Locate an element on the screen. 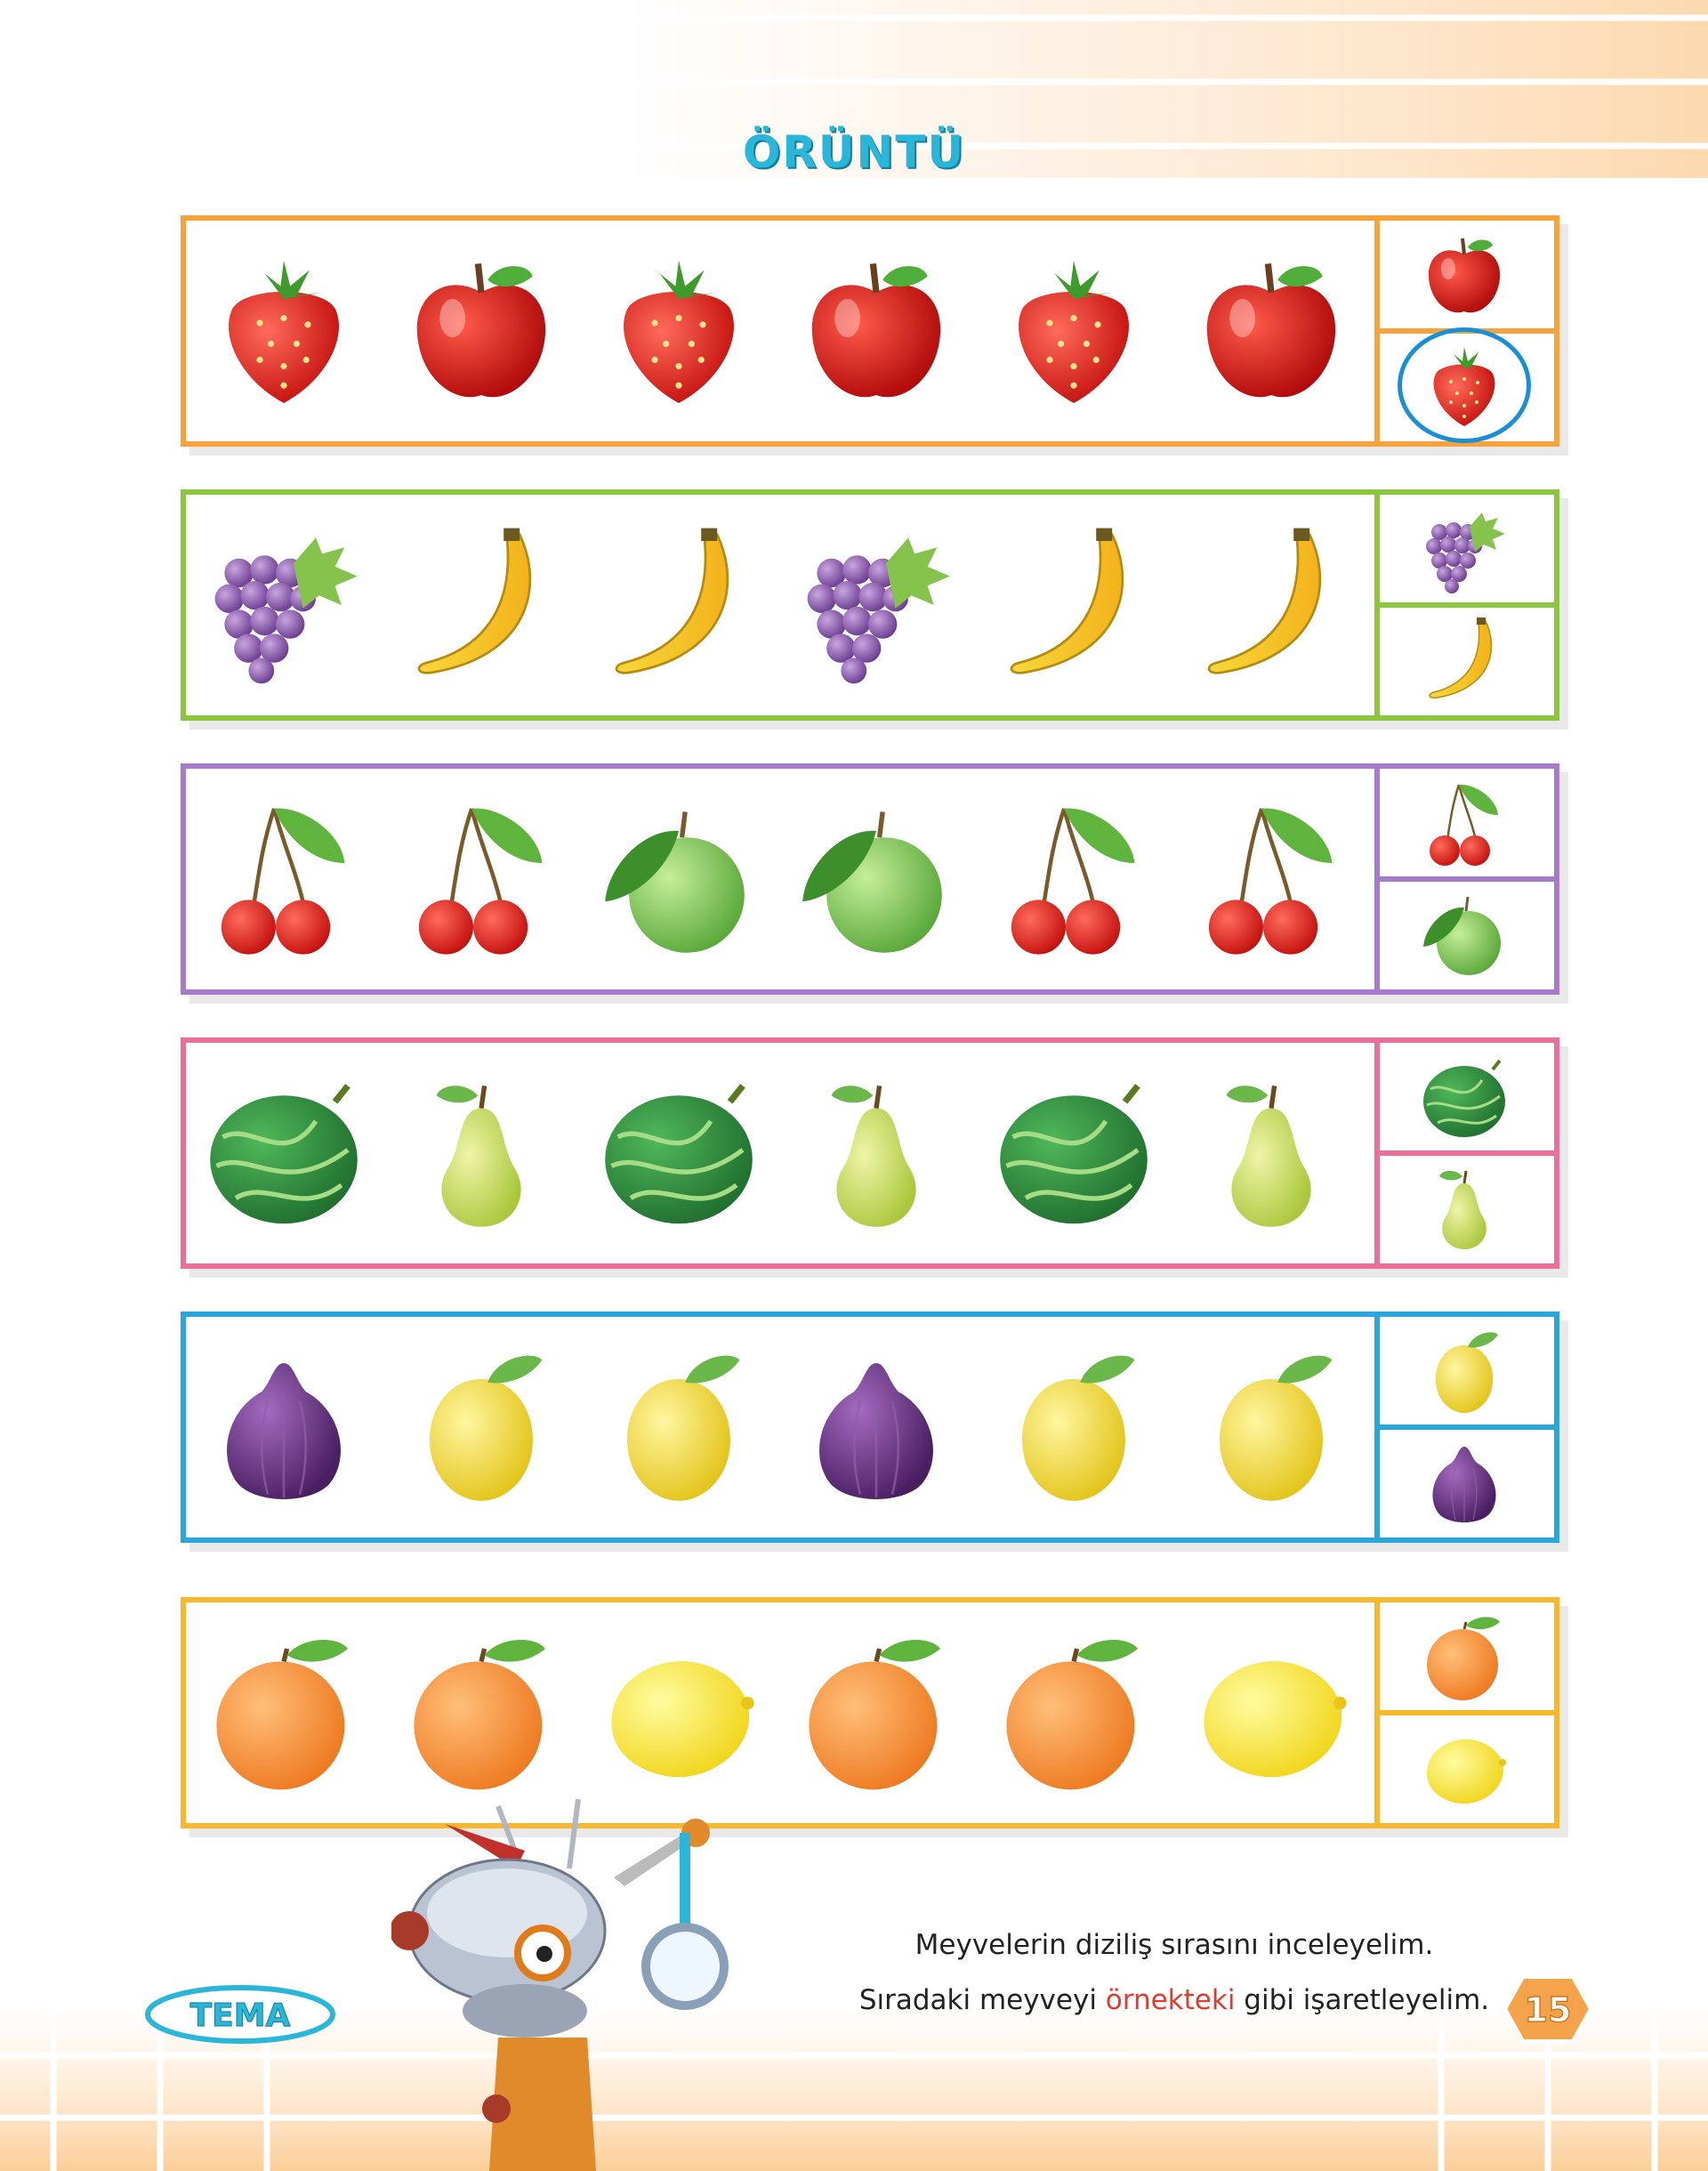 Image resolution: width=1708 pixels, height=2171 pixels. option-watermelon-icon is located at coordinates (1464, 1099).